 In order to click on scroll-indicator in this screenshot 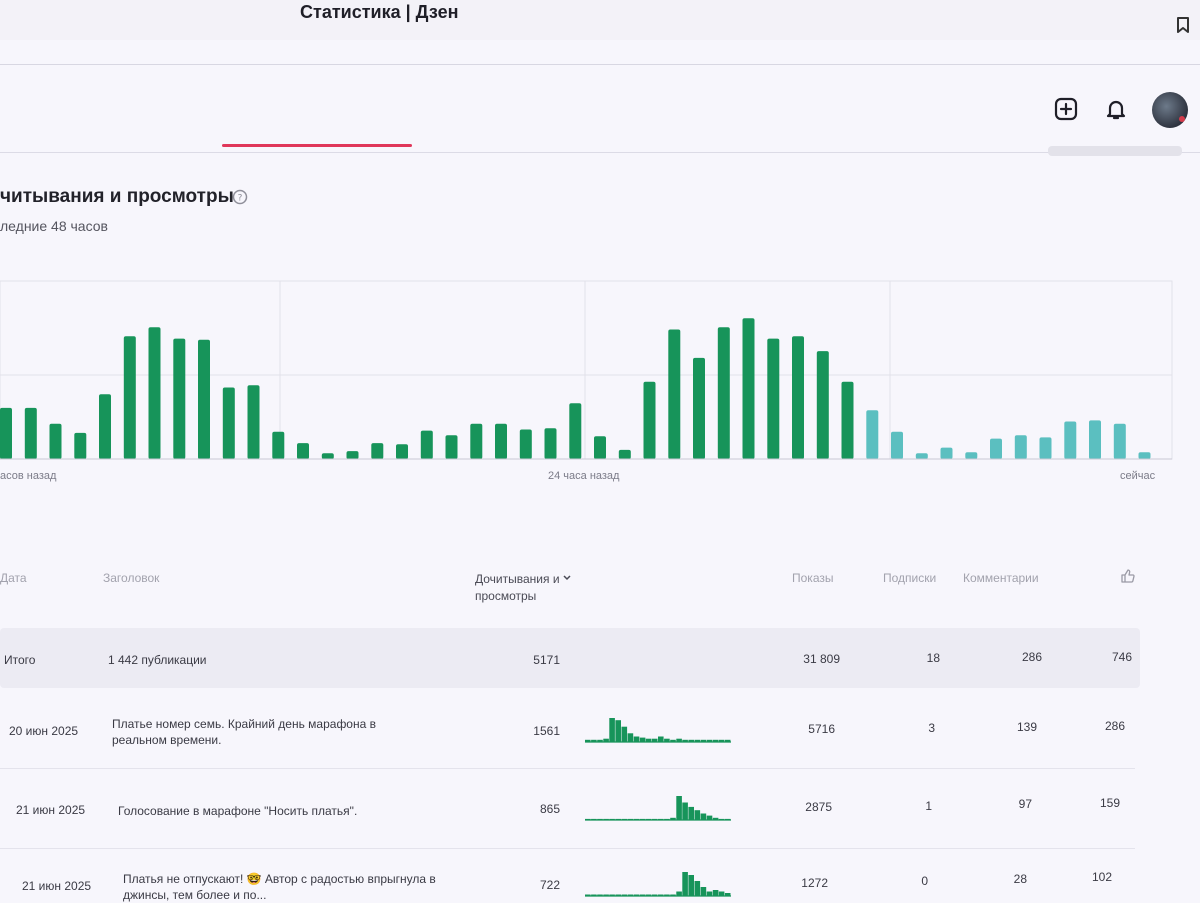, I will do `click(1115, 151)`.